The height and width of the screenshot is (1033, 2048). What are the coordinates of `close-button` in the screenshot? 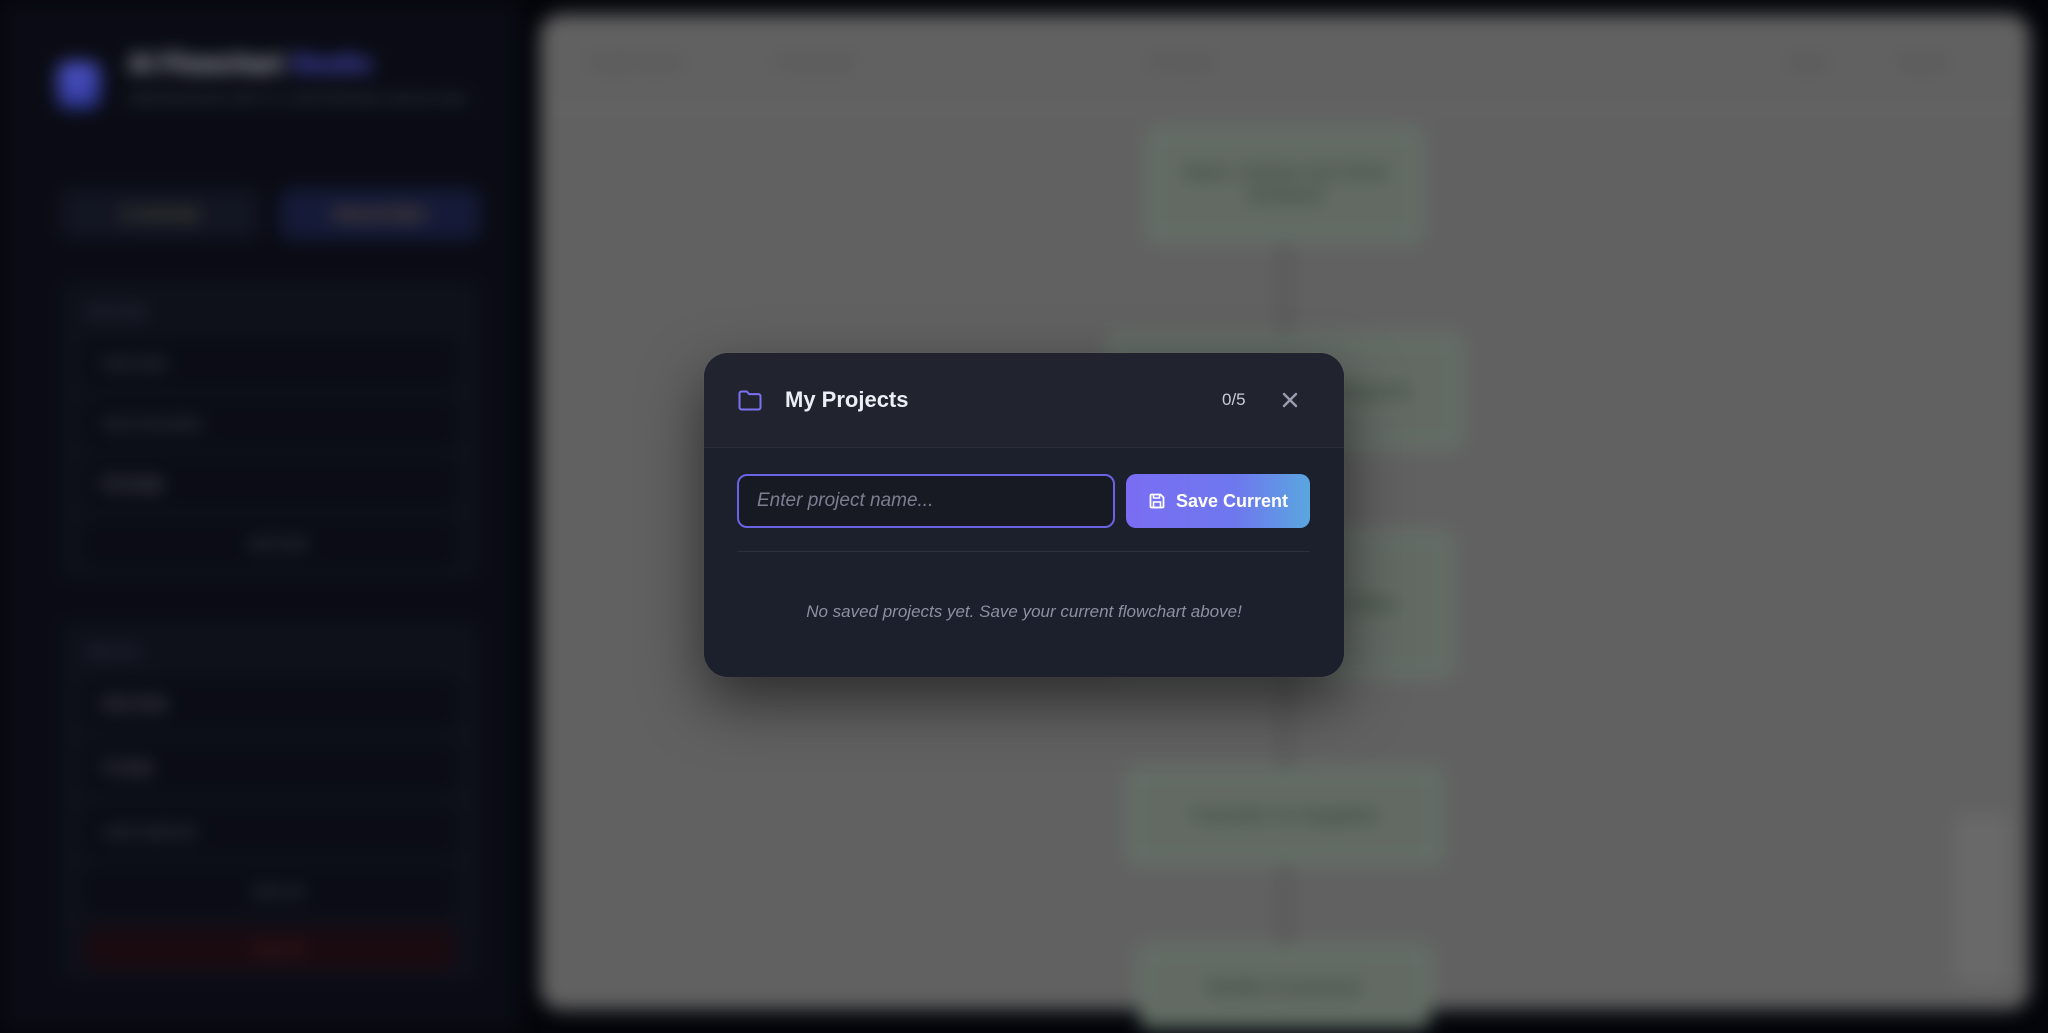 It's located at (1290, 400).